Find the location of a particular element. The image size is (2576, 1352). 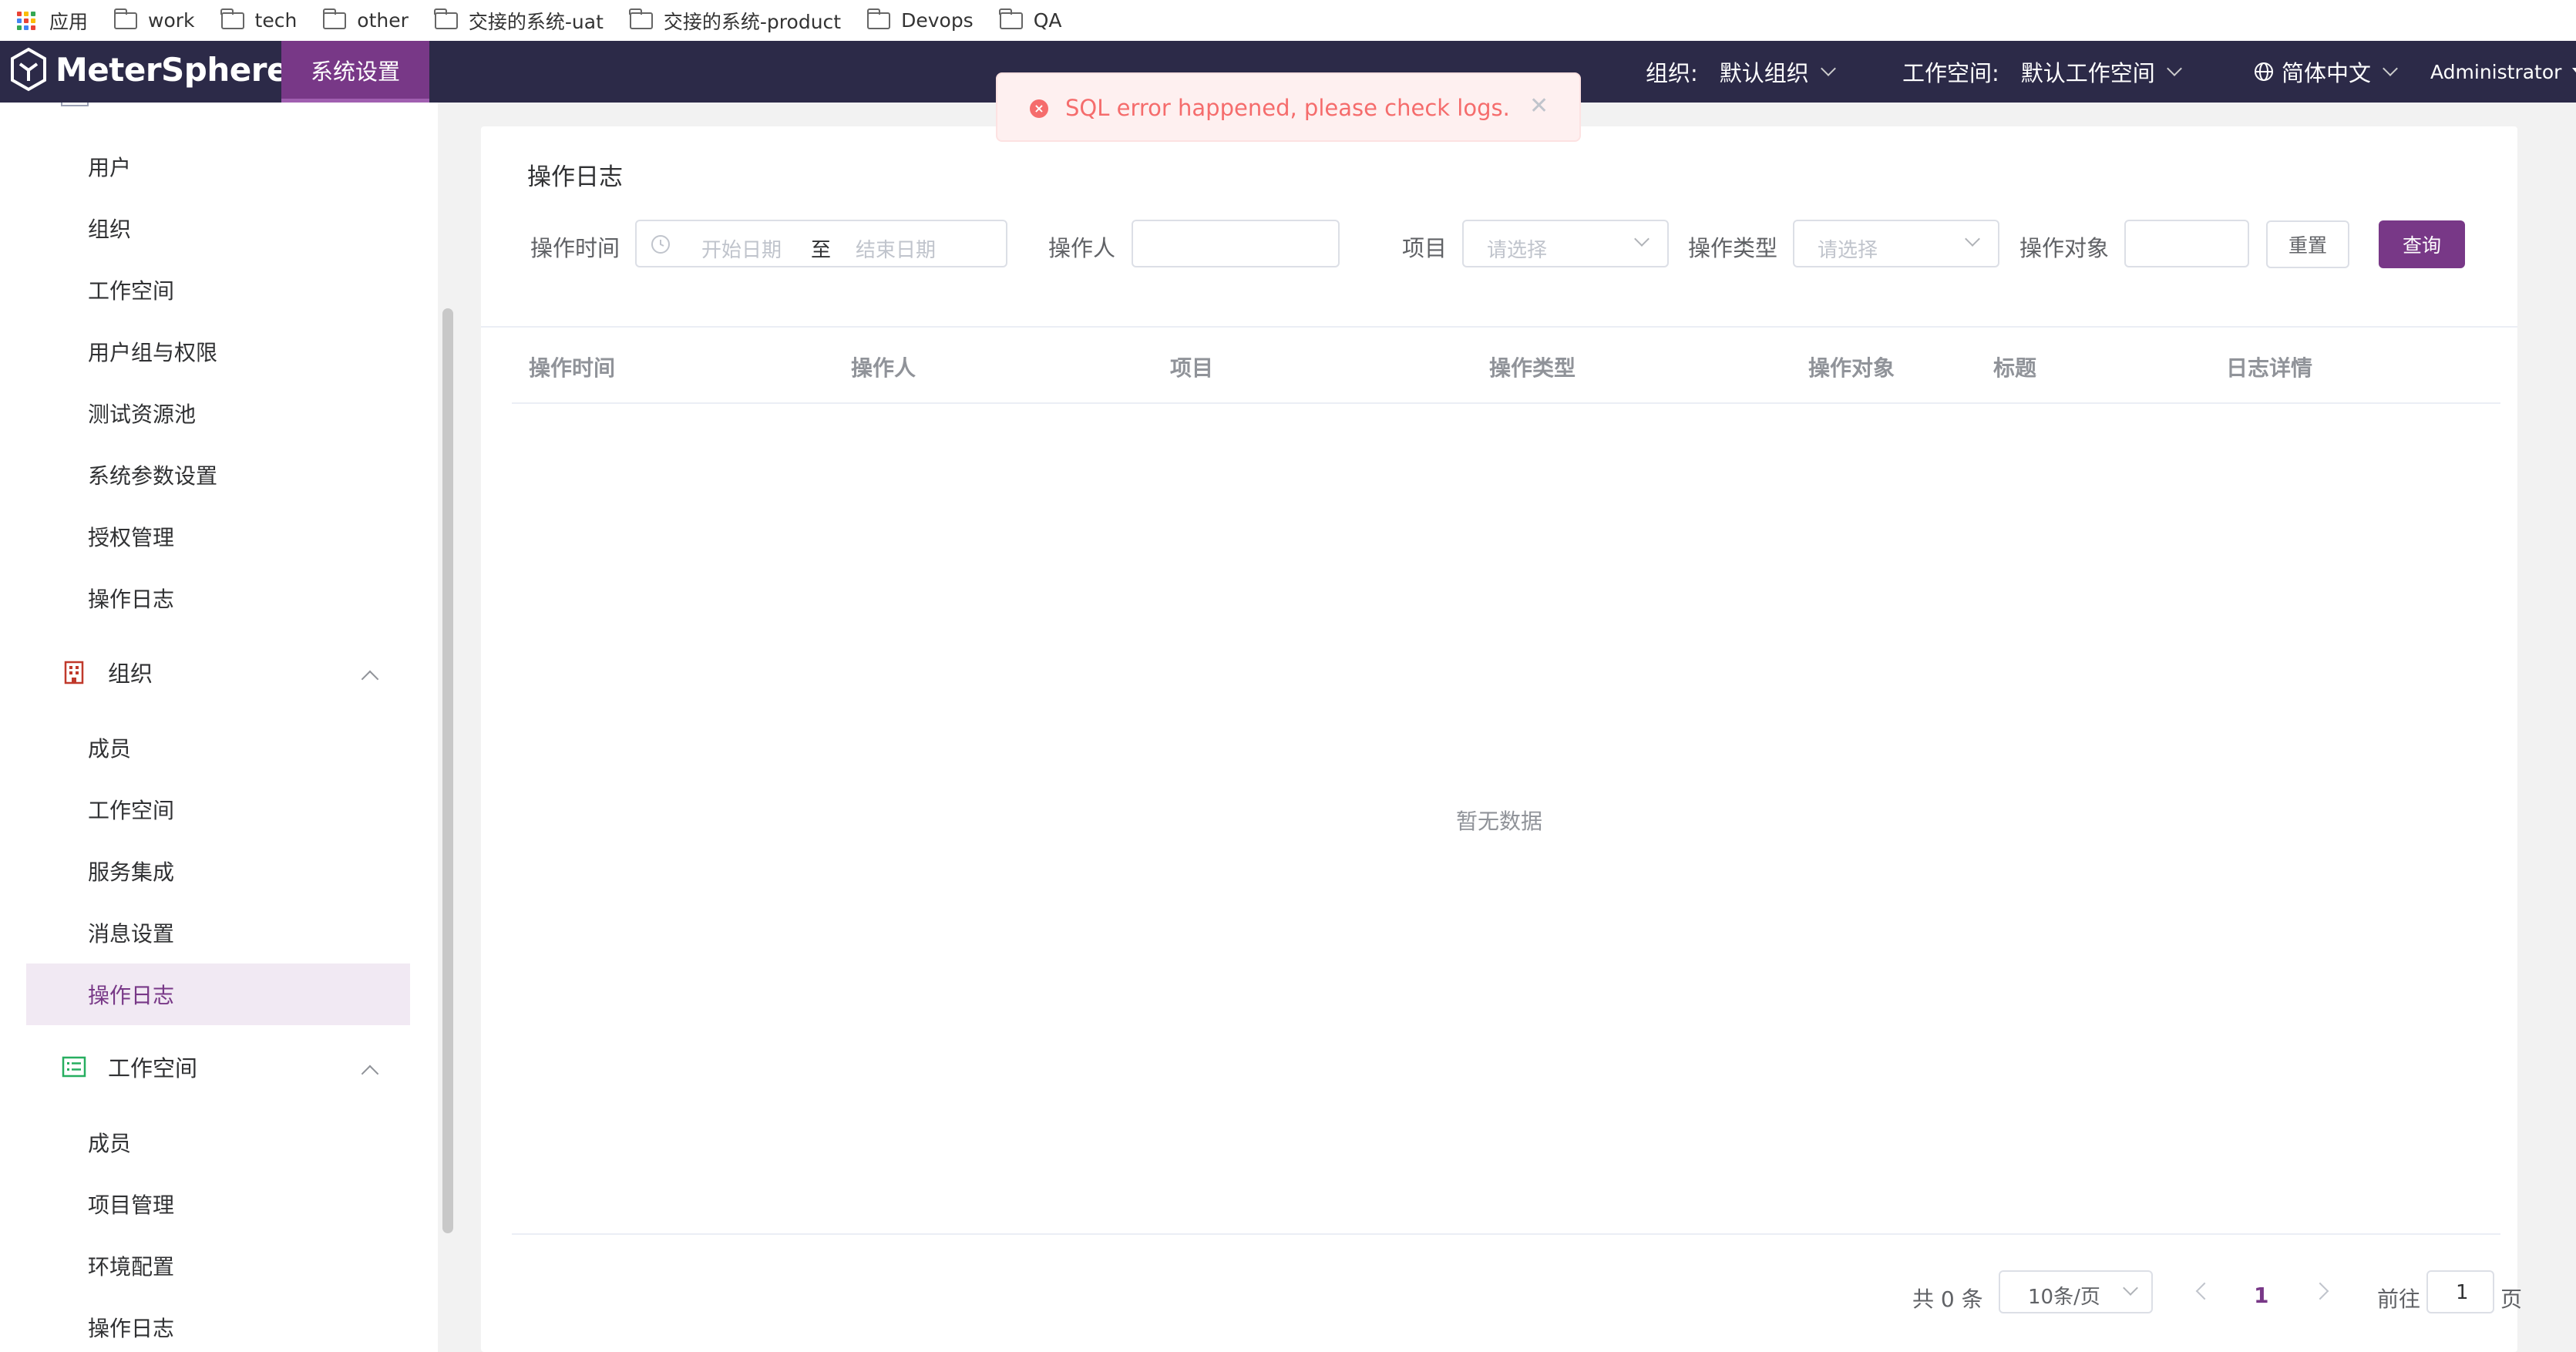

bookmark-folder: Devops is located at coordinates (920, 20).